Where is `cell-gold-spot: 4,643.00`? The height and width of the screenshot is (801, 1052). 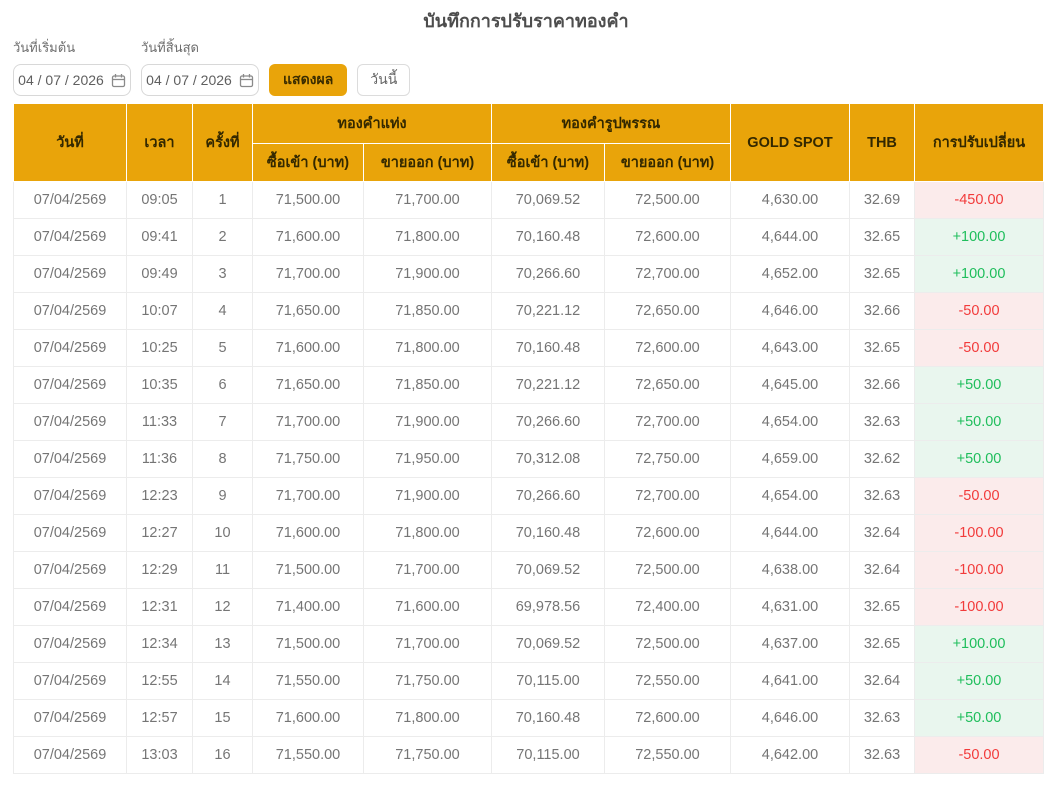
cell-gold-spot: 4,643.00 is located at coordinates (790, 348).